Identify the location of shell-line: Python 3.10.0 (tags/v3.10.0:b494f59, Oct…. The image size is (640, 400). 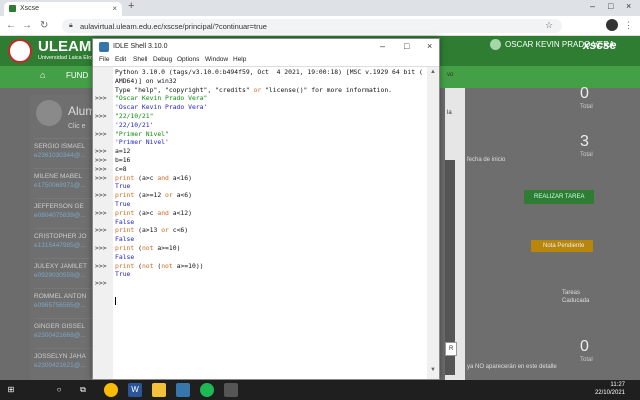
(269, 72).